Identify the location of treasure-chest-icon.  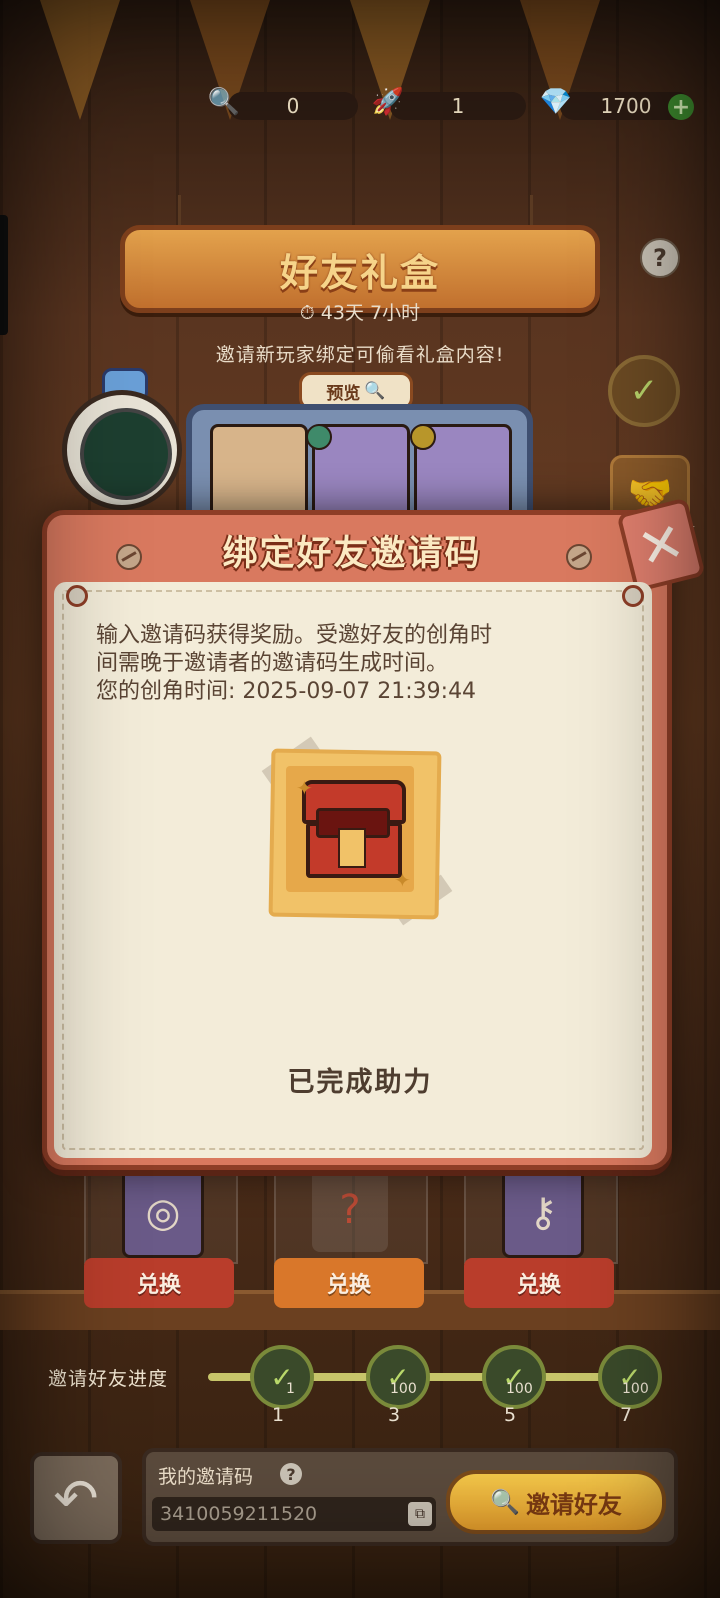
(354, 829).